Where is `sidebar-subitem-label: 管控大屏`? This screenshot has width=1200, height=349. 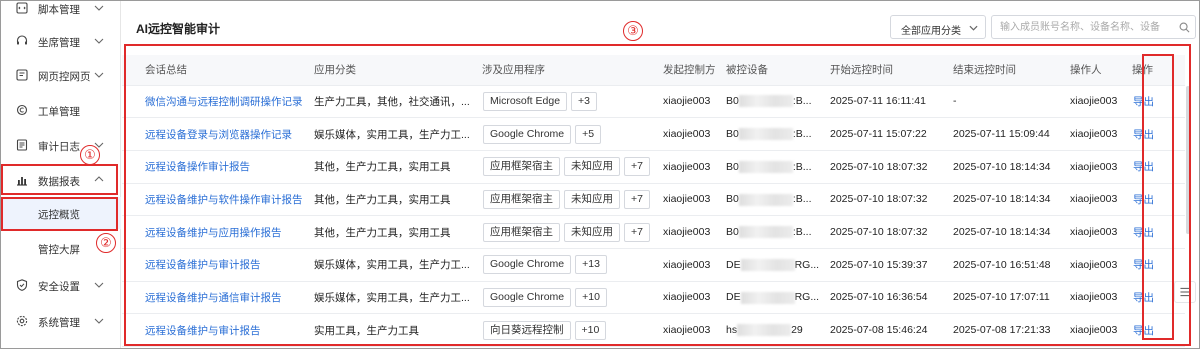 sidebar-subitem-label: 管控大屏 is located at coordinates (59, 250).